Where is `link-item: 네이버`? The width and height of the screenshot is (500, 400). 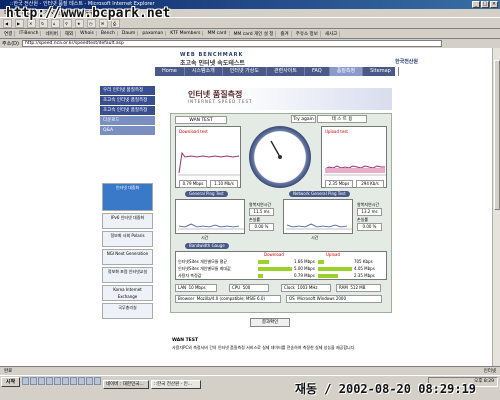
link-item: 네이버 is located at coordinates (52, 33).